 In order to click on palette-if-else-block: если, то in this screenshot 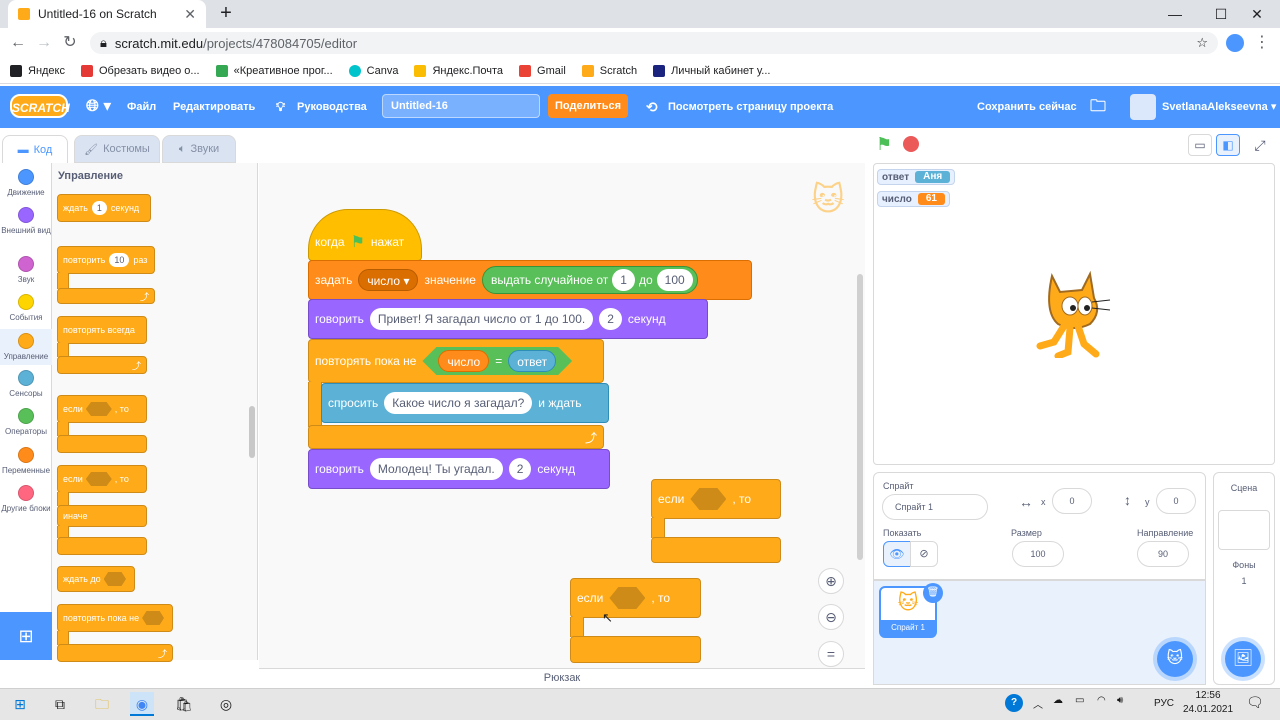, I will do `click(102, 479)`.